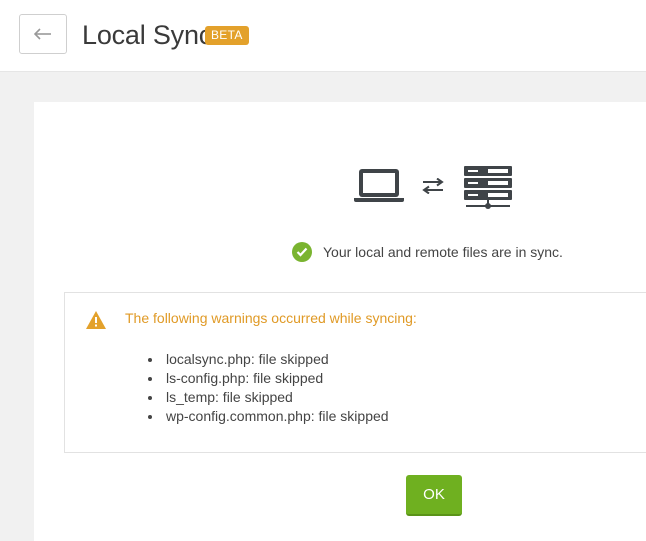  I want to click on beta-badge: BETA, so click(227, 35).